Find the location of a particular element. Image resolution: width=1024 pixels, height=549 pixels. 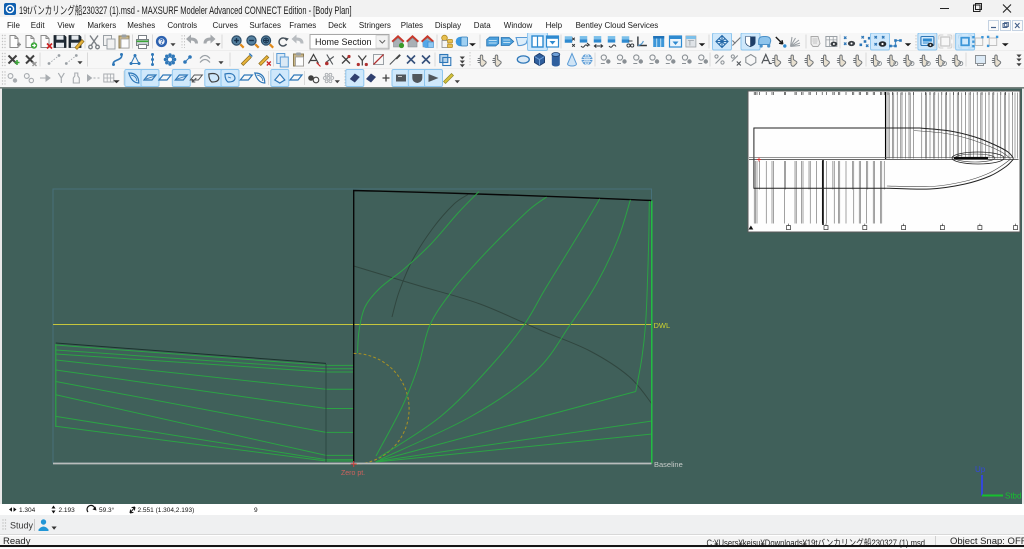

svg-text: Zero pt. is located at coordinates (353, 473).